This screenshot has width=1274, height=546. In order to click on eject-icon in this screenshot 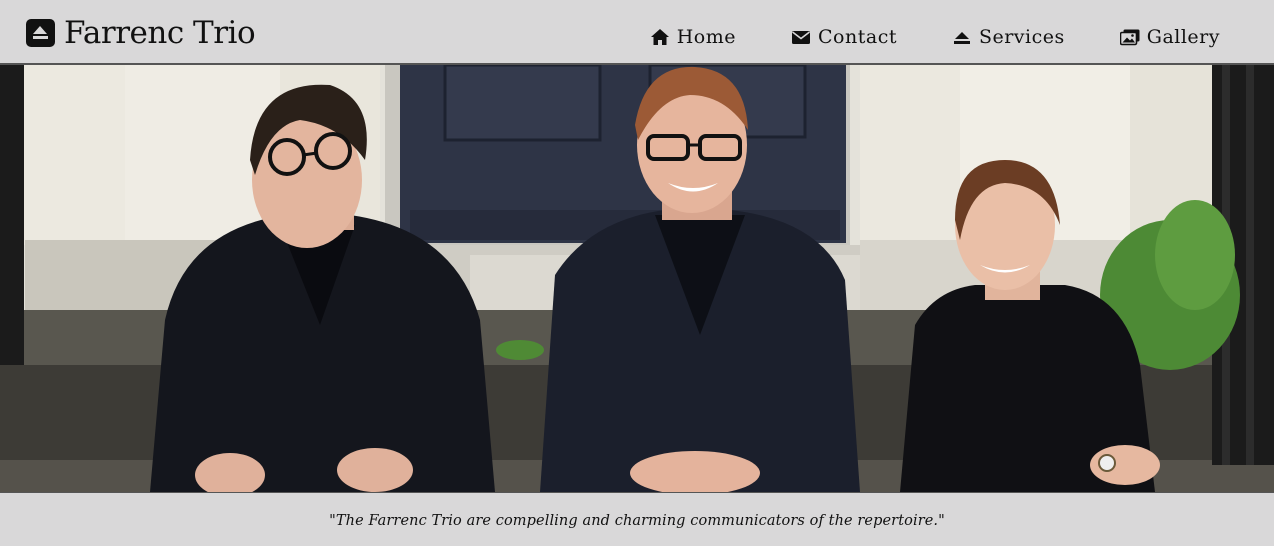, I will do `click(961, 38)`.